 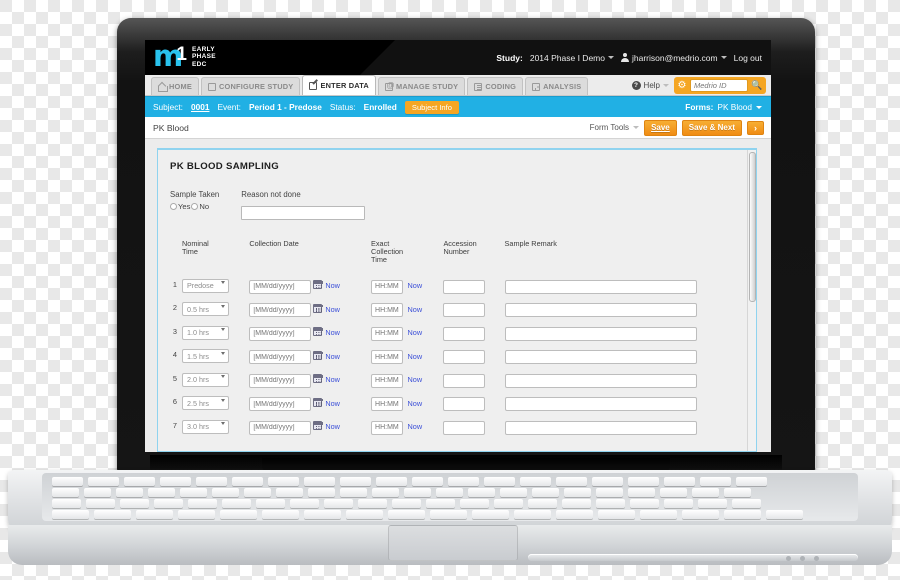 I want to click on save-button: Save, so click(x=660, y=127).